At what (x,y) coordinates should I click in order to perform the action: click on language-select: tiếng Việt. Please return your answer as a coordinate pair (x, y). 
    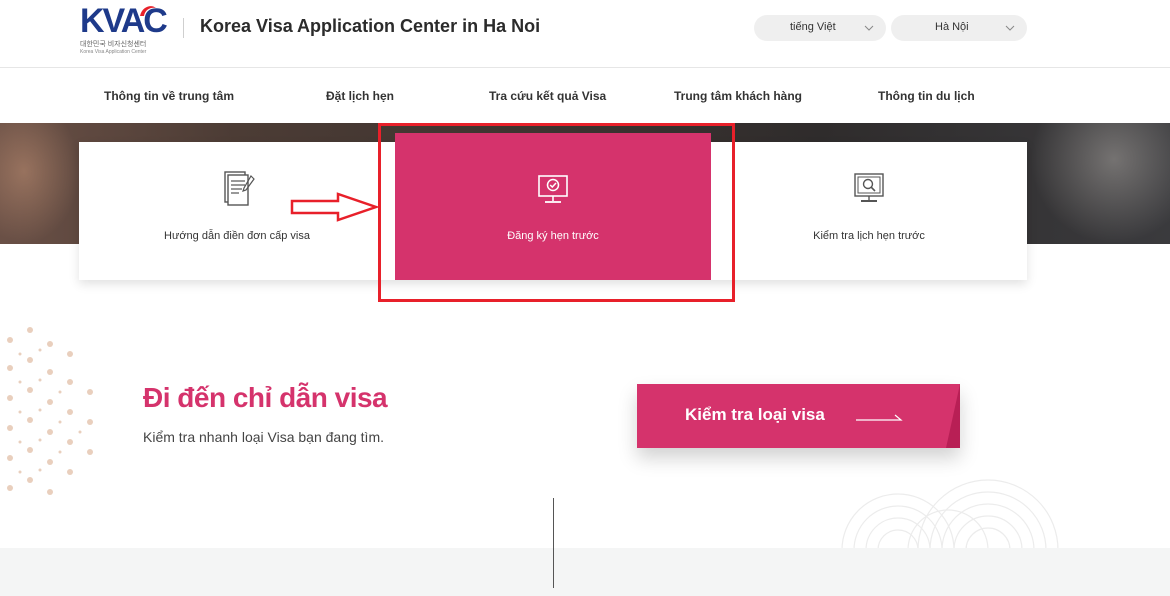
    Looking at the image, I should click on (820, 28).